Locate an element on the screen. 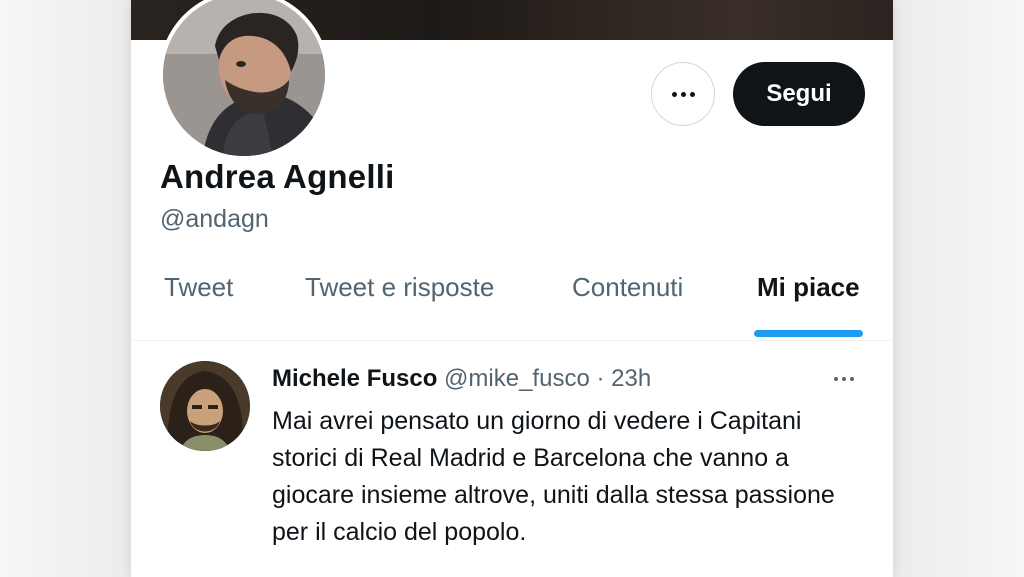 This screenshot has height=577, width=1024. tweet-more-button is located at coordinates (844, 379).